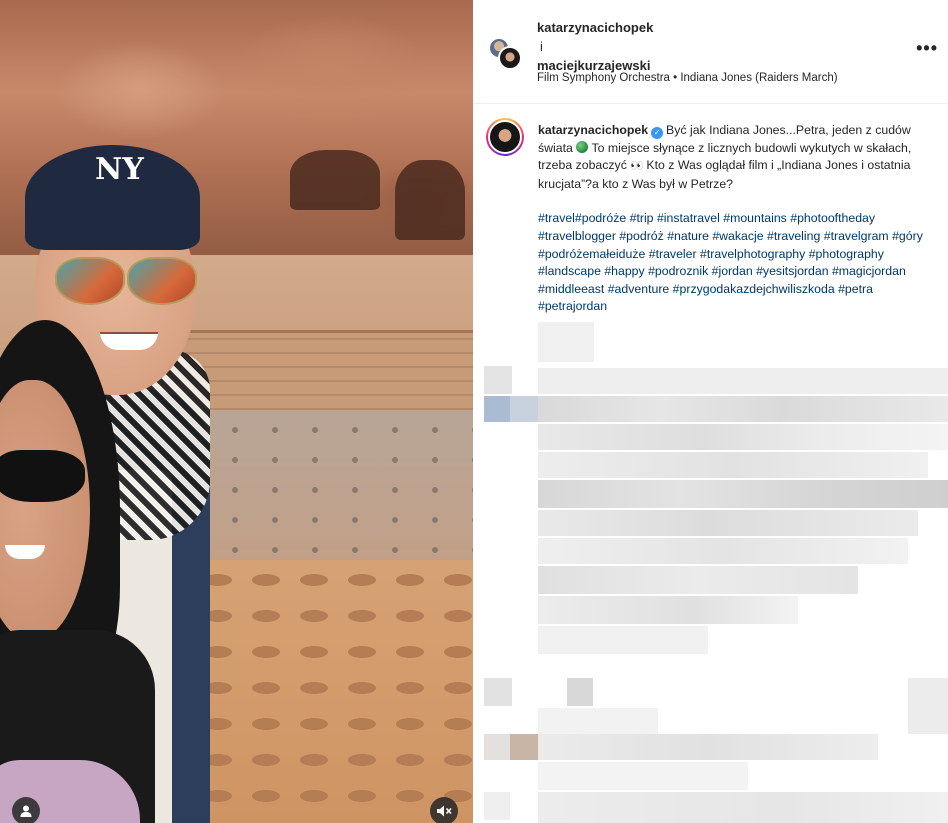 Image resolution: width=948 pixels, height=823 pixels. Describe the element at coordinates (90, 281) in the screenshot. I see `sunglasses-left-lens` at that location.